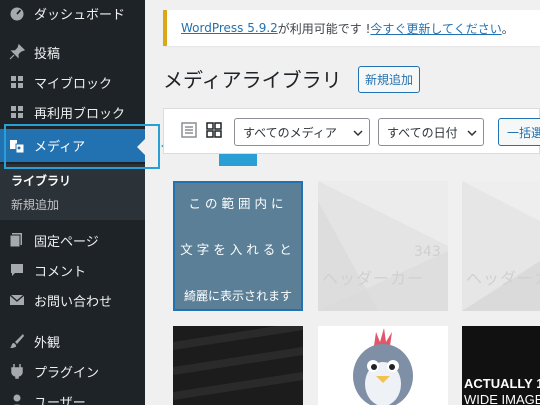  I want to click on sidebar-item-label: ダッシュボード, so click(80, 15).